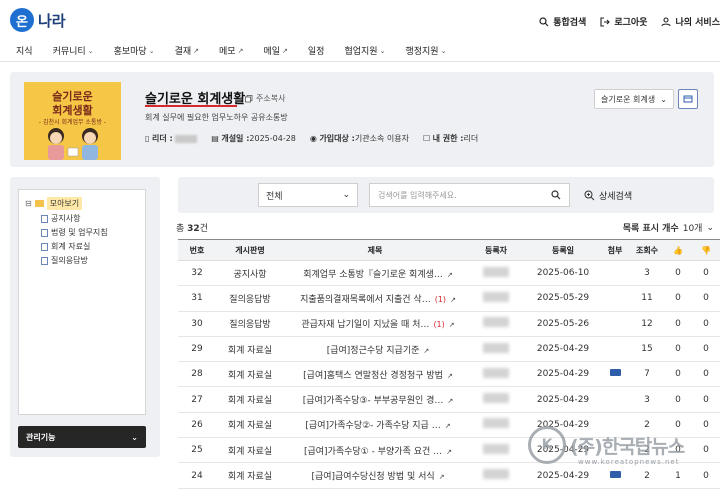  Describe the element at coordinates (623, 21) in the screenshot. I see `logout-link: 로그아웃` at that location.